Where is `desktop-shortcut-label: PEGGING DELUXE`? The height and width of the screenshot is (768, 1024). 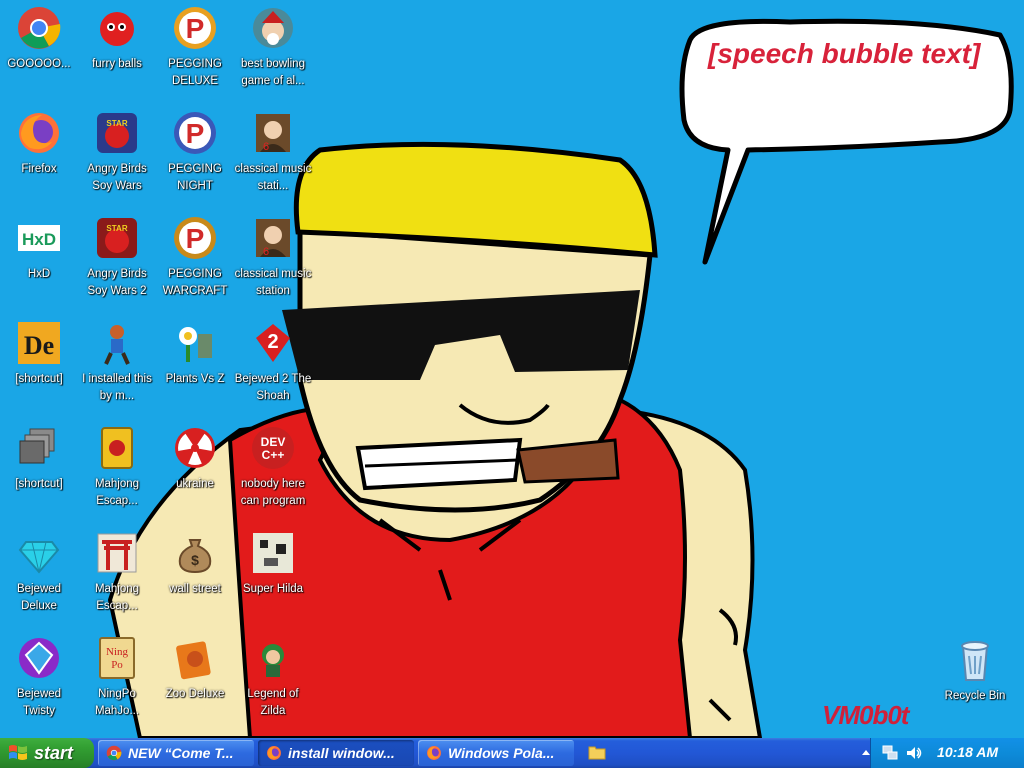 desktop-shortcut-label: PEGGING DELUXE is located at coordinates (195, 72).